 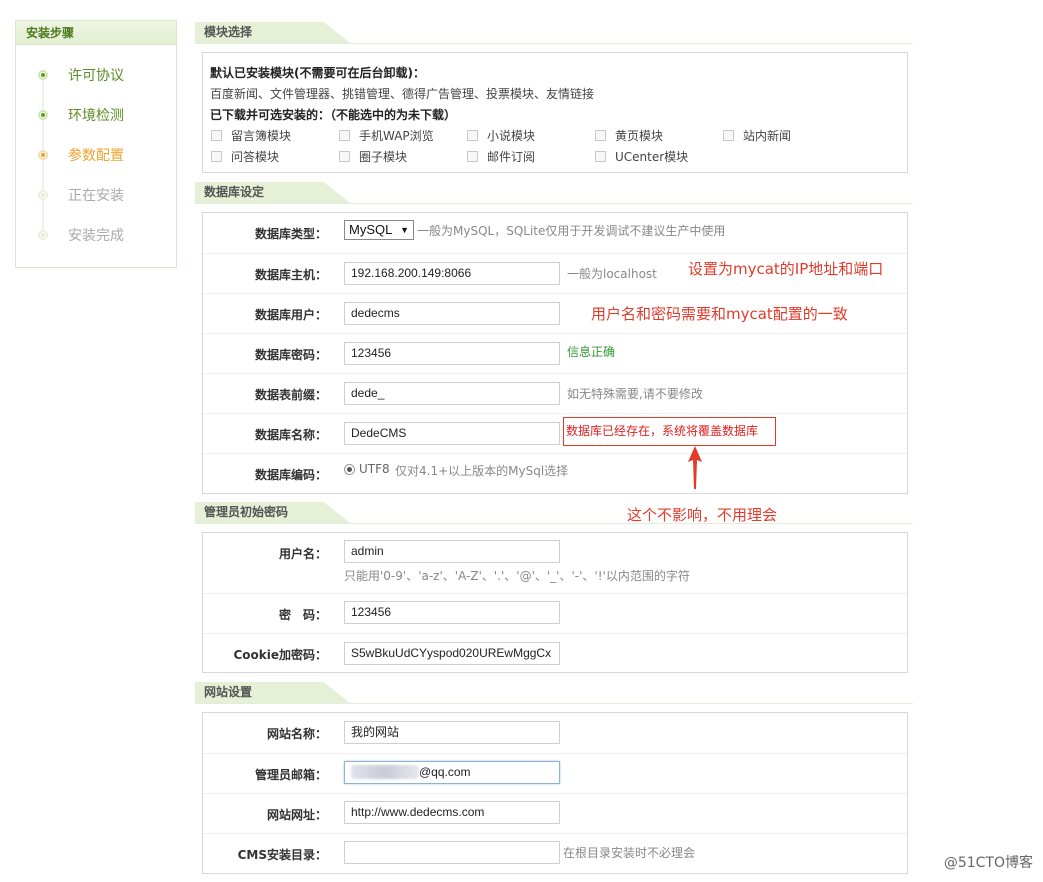 I want to click on optional-modules-heading: 已下载并可选安装的：（不能选中的为未下载）, so click(x=333, y=115).